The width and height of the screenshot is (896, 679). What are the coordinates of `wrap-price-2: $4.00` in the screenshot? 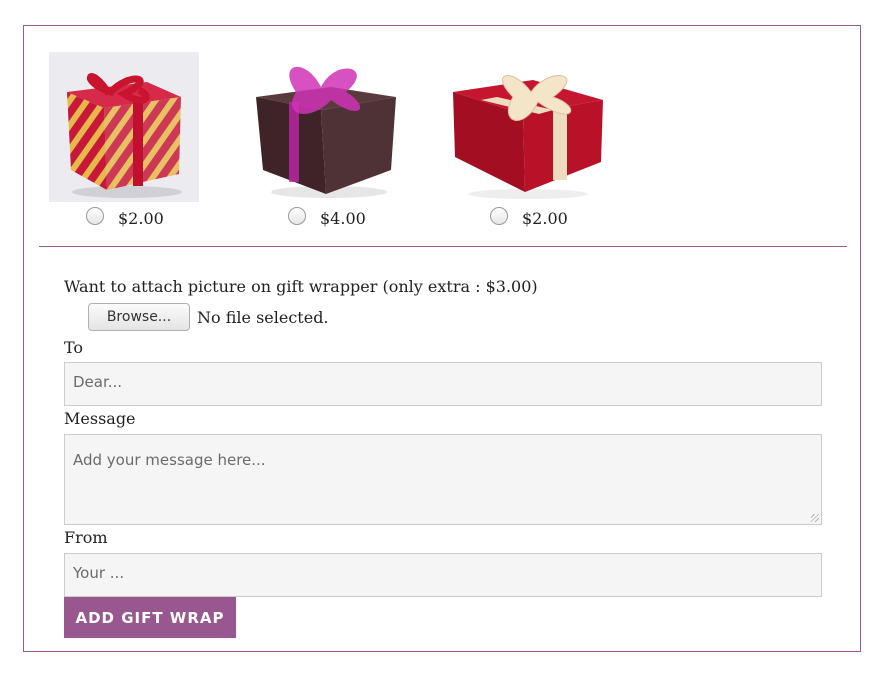 It's located at (343, 218).